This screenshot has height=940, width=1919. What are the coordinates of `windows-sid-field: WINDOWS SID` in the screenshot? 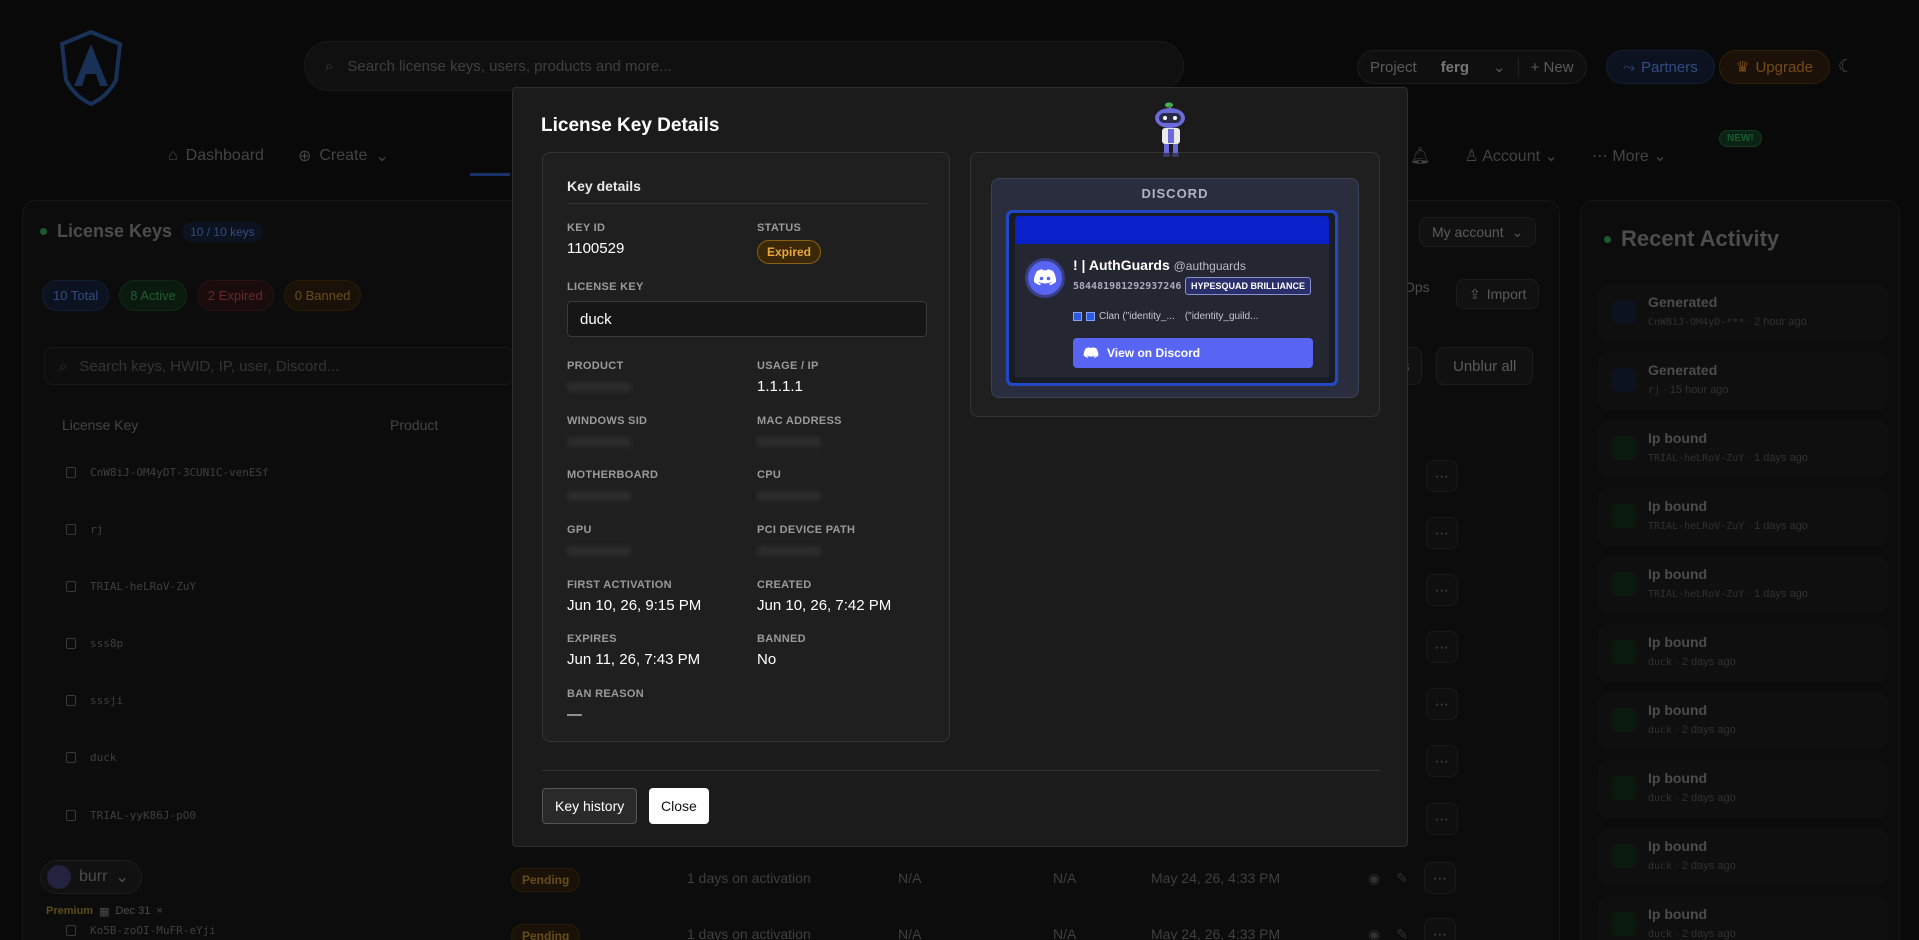 It's located at (607, 431).